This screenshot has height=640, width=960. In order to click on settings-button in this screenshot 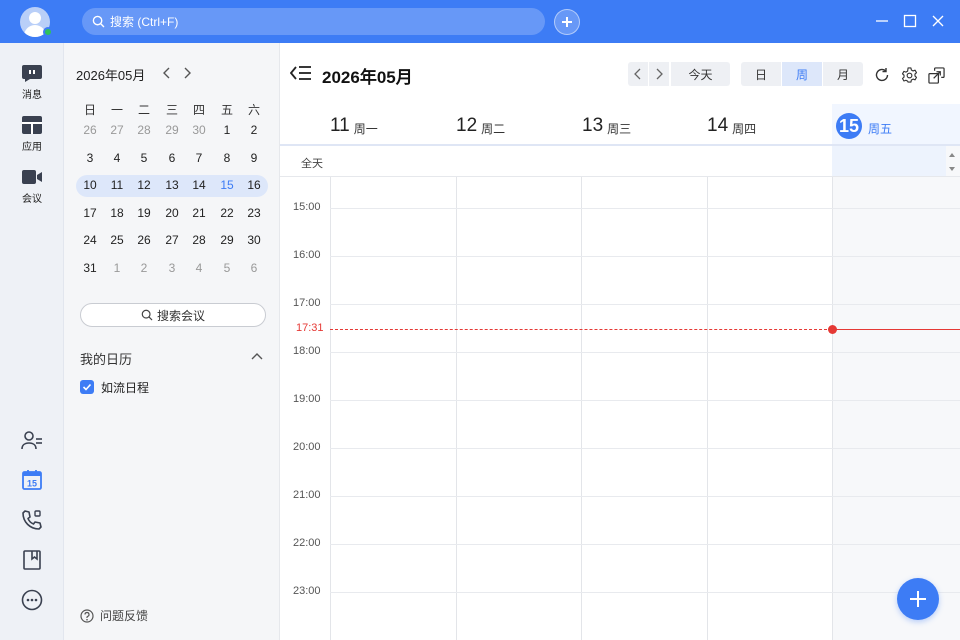, I will do `click(909, 75)`.